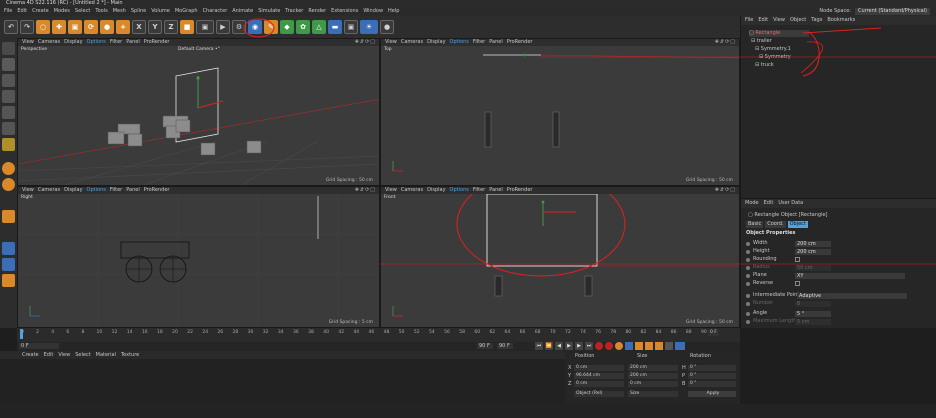 This screenshot has height=418, width=936. Describe the element at coordinates (790, 203) in the screenshot. I see `am-menu-userdata: User Data` at that location.